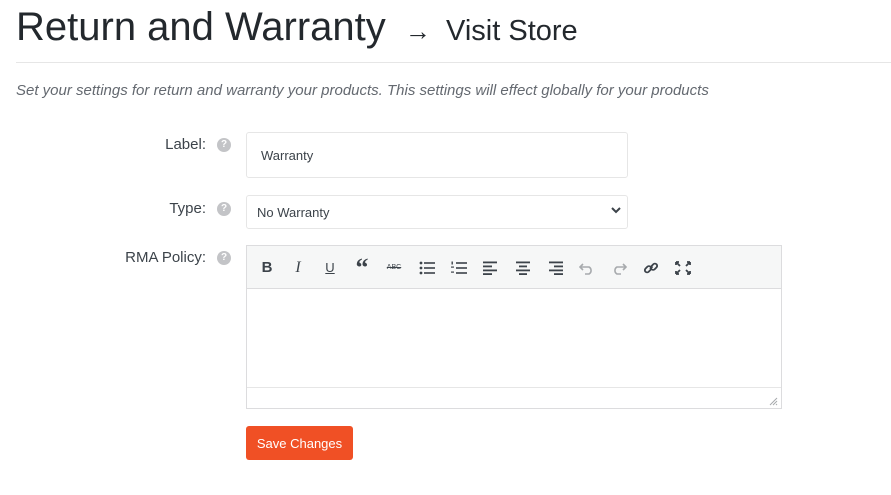  I want to click on page-title-text: Return and Warranty, so click(201, 27).